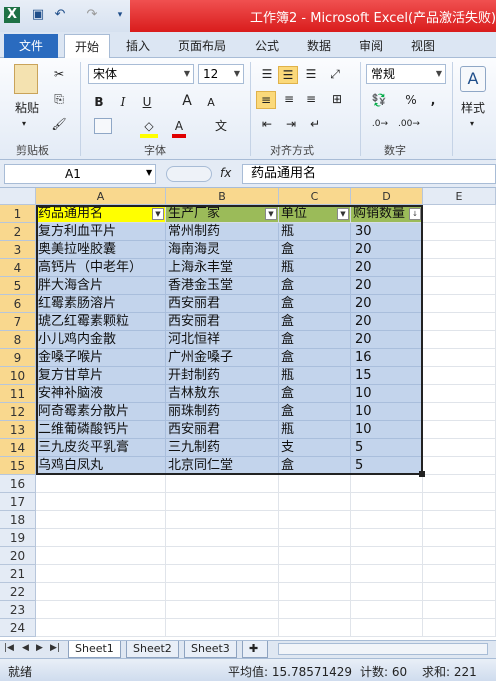 The image size is (496, 681). What do you see at coordinates (179, 128) in the screenshot?
I see `font-color-icon: A` at bounding box center [179, 128].